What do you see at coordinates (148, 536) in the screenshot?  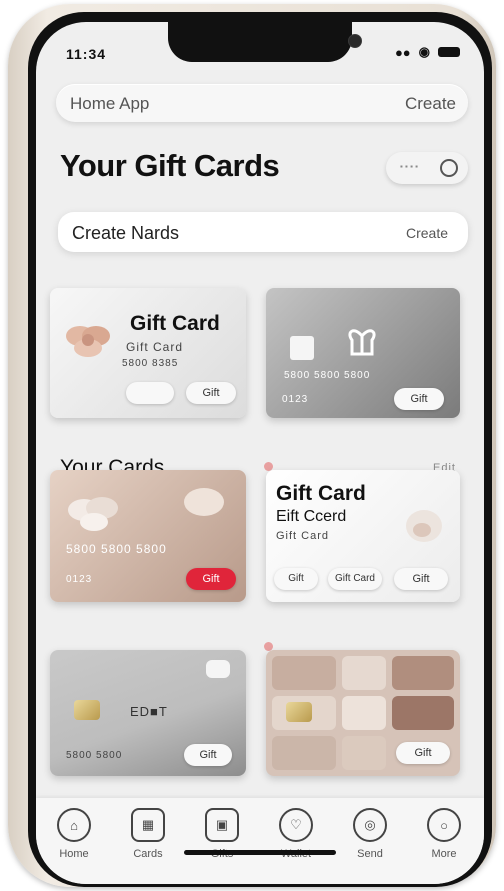 I see `gift-card-3: 5800 5800 5800 0123 Gift` at bounding box center [148, 536].